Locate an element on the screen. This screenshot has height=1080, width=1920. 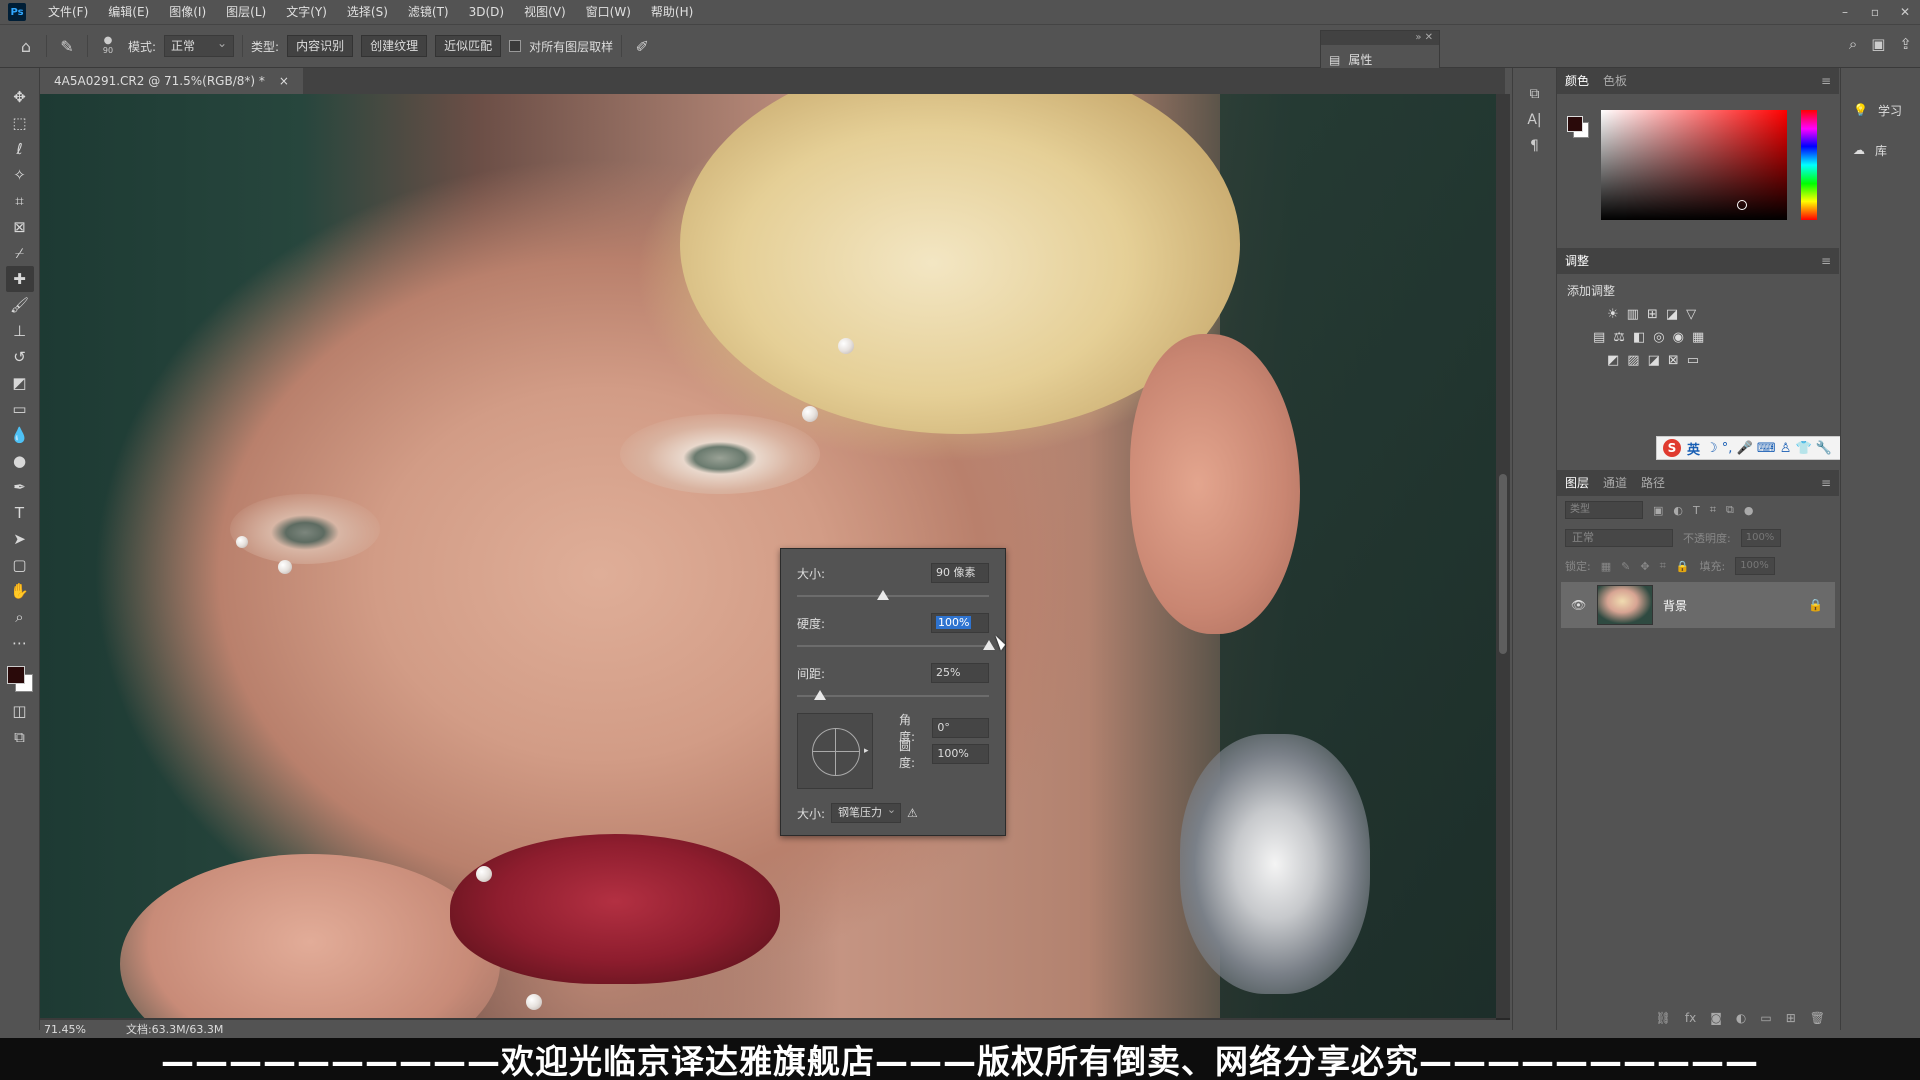
document-tab: 4A5A0291.CR2 @ 71.5%(RGB/8*) * × is located at coordinates (171, 81).